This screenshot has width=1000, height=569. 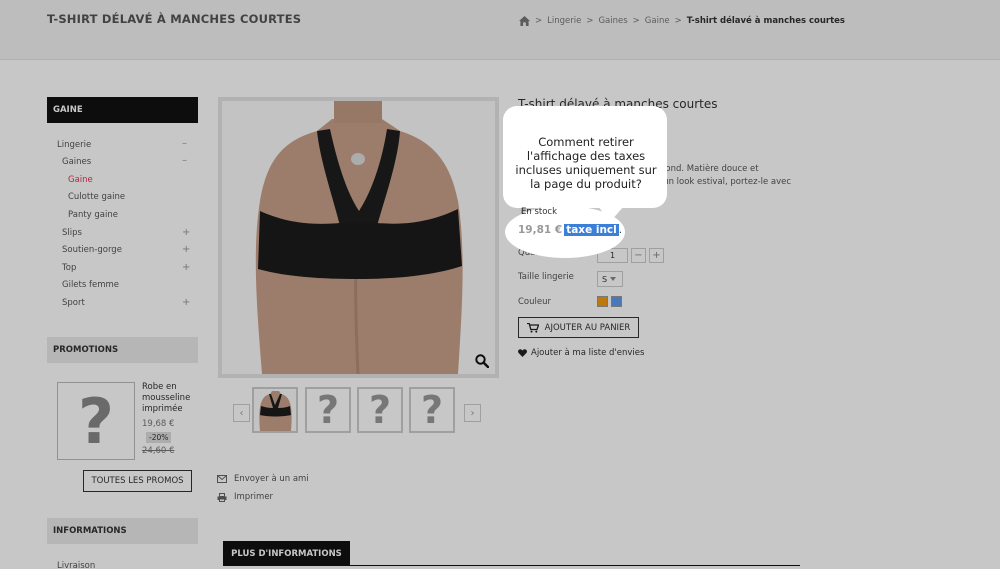 I want to click on sidebar-item-gaines: Gaines, so click(x=76, y=162).